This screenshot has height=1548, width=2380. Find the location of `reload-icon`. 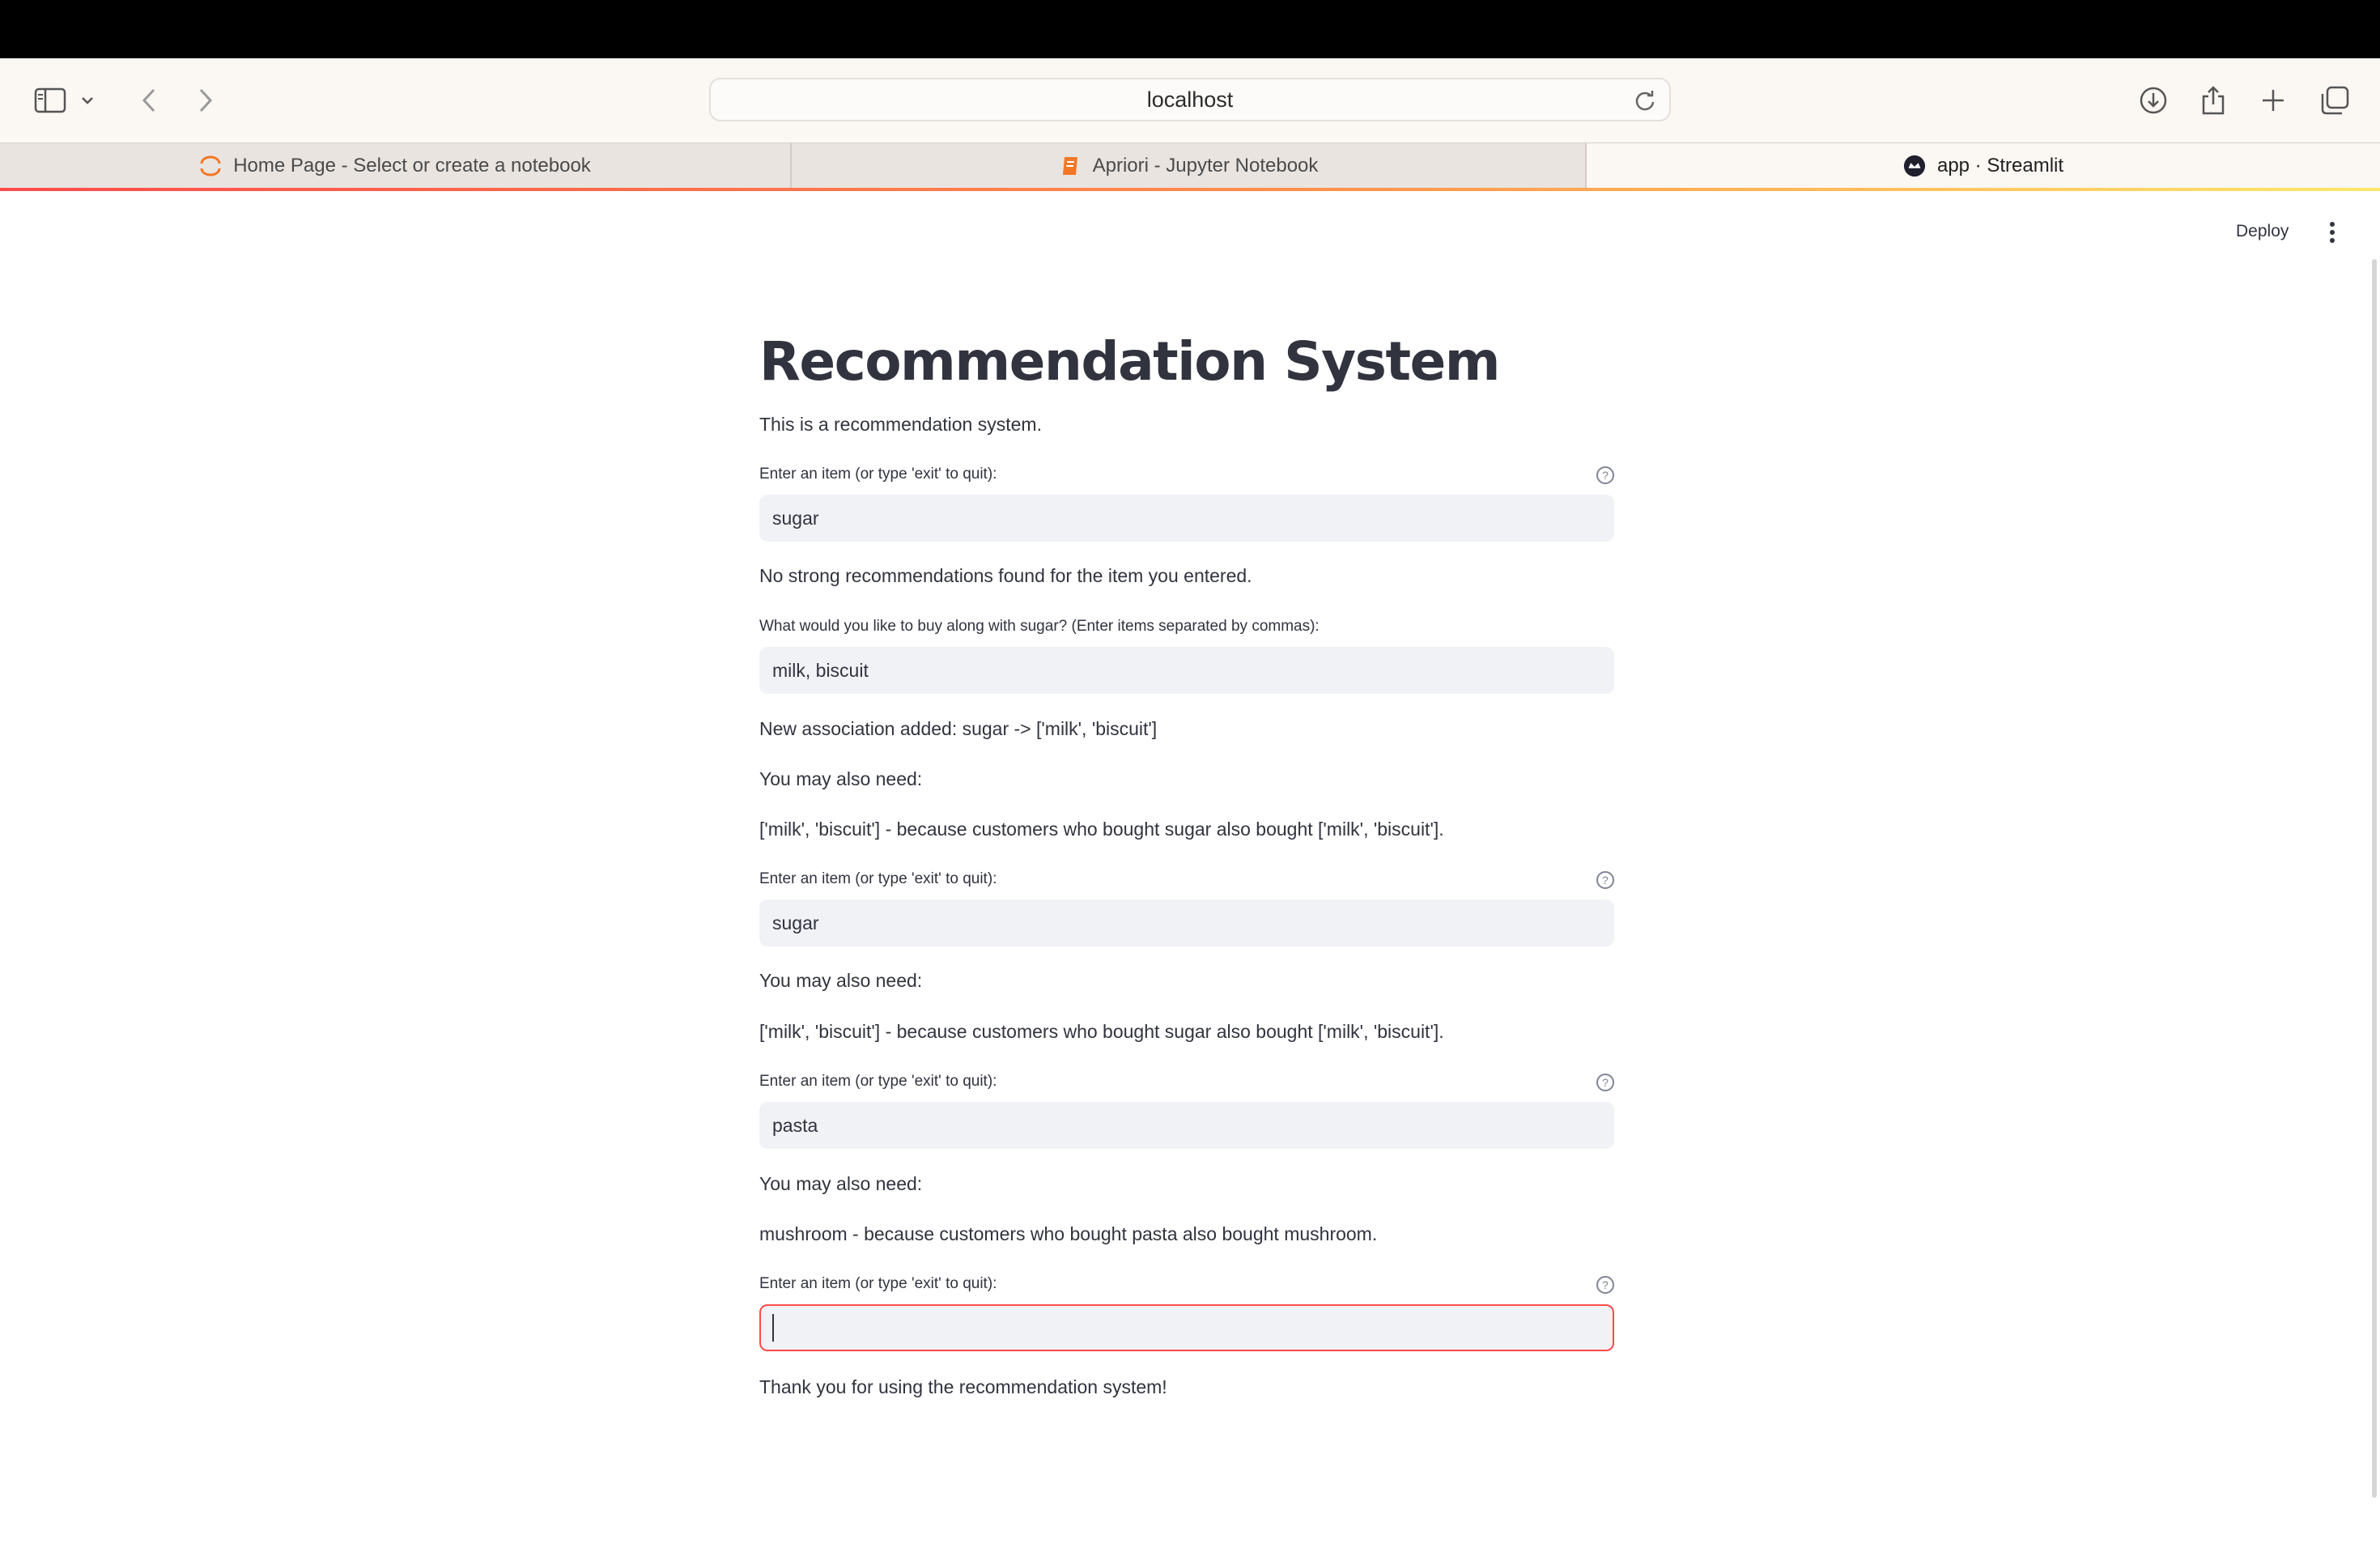

reload-icon is located at coordinates (1645, 100).